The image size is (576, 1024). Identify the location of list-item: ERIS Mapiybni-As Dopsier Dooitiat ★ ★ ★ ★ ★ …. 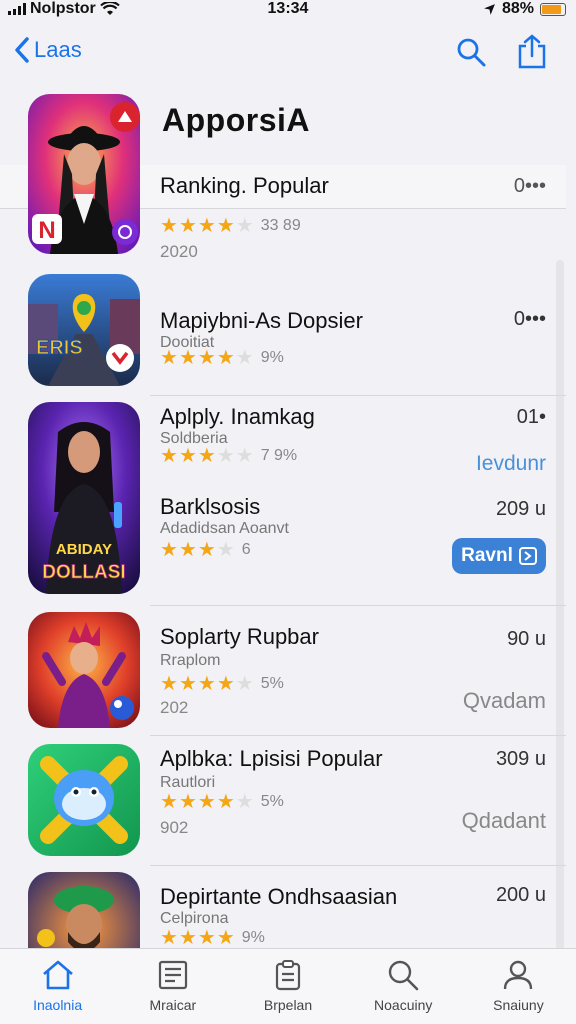
(283, 332).